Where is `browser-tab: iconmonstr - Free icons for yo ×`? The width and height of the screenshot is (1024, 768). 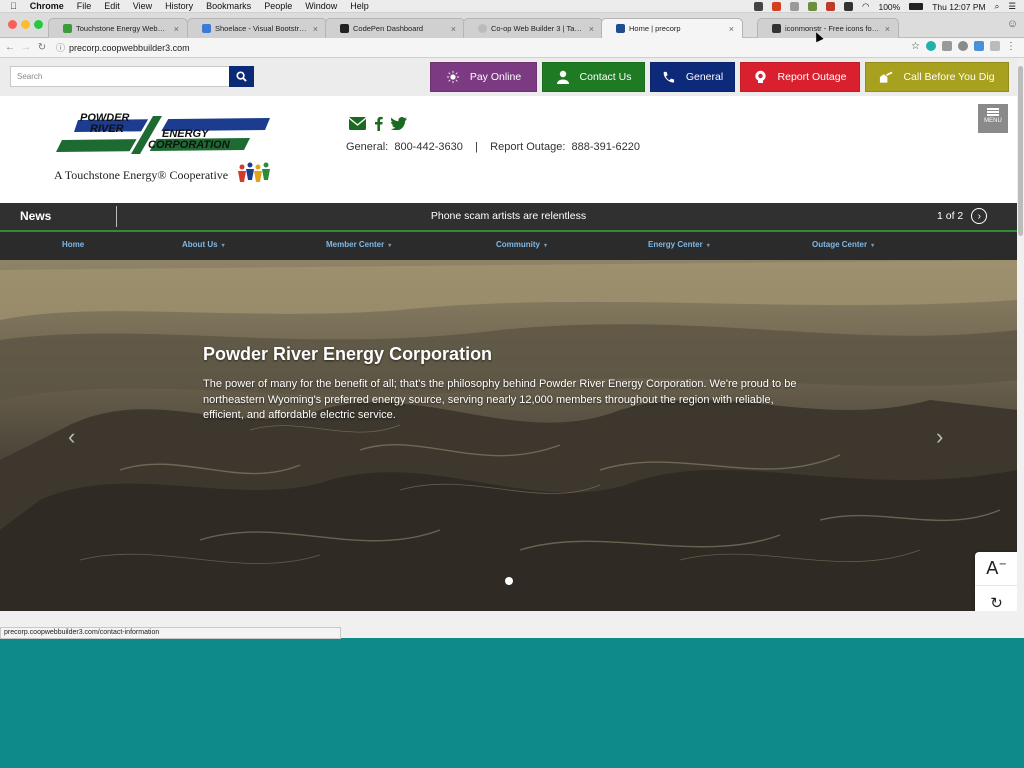
browser-tab: iconmonstr - Free icons for yo × is located at coordinates (828, 28).